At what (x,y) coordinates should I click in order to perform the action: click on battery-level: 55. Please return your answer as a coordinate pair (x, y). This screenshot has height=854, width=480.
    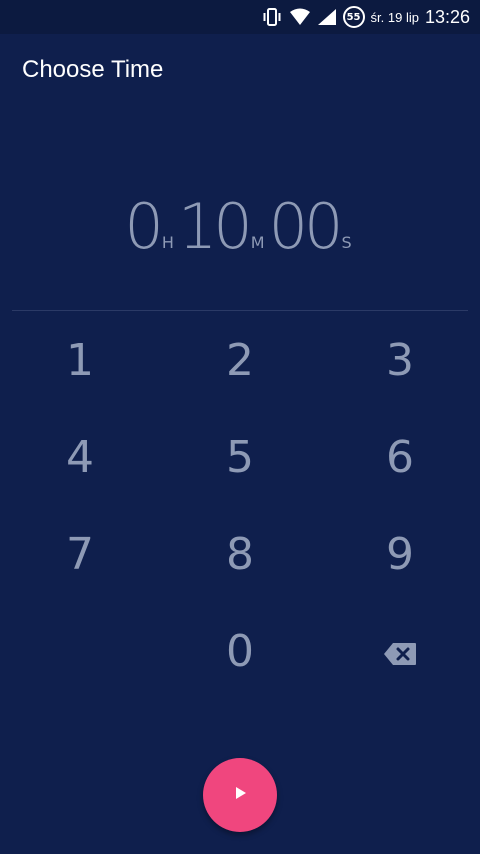
    Looking at the image, I should click on (353, 17).